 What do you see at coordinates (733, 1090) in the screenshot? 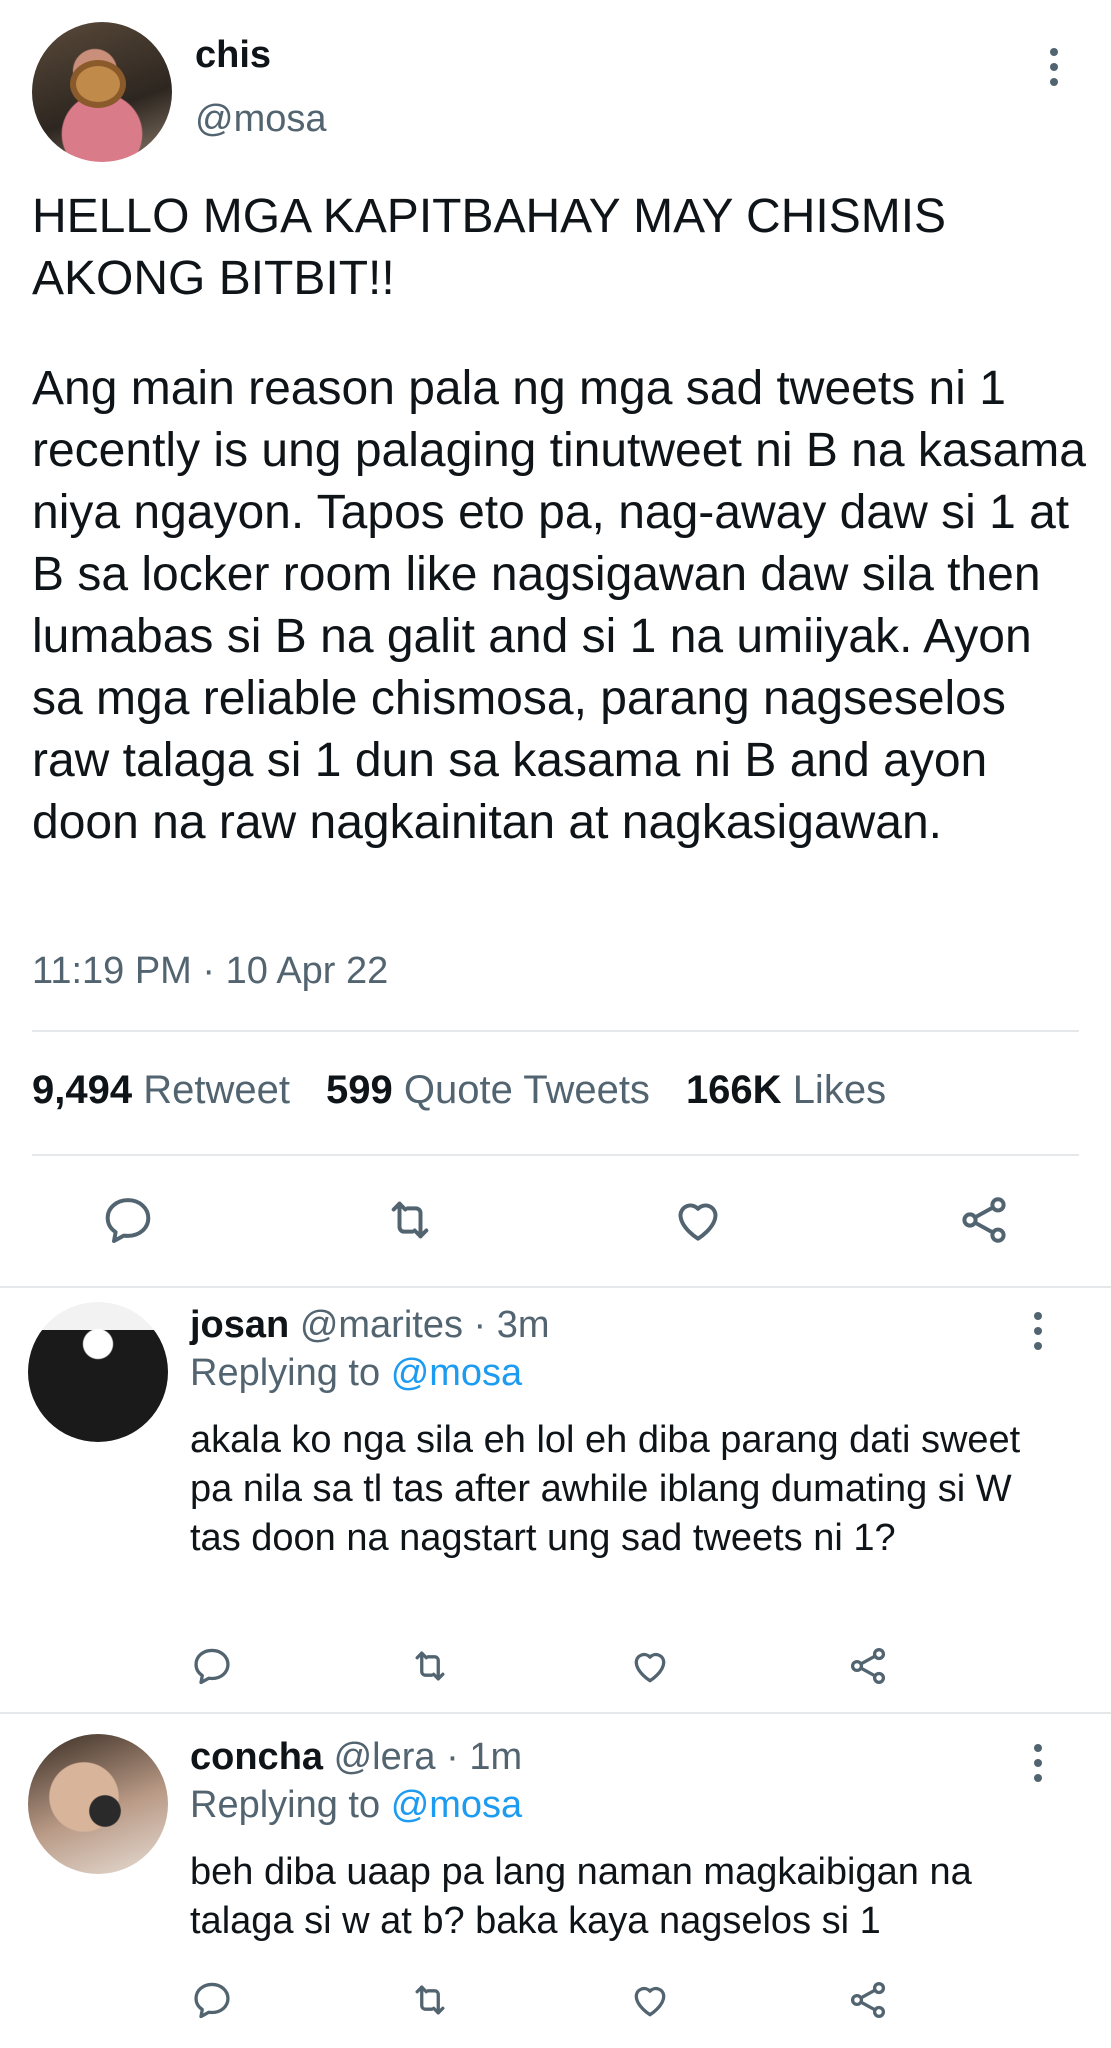
I see `likes-count: 166K` at bounding box center [733, 1090].